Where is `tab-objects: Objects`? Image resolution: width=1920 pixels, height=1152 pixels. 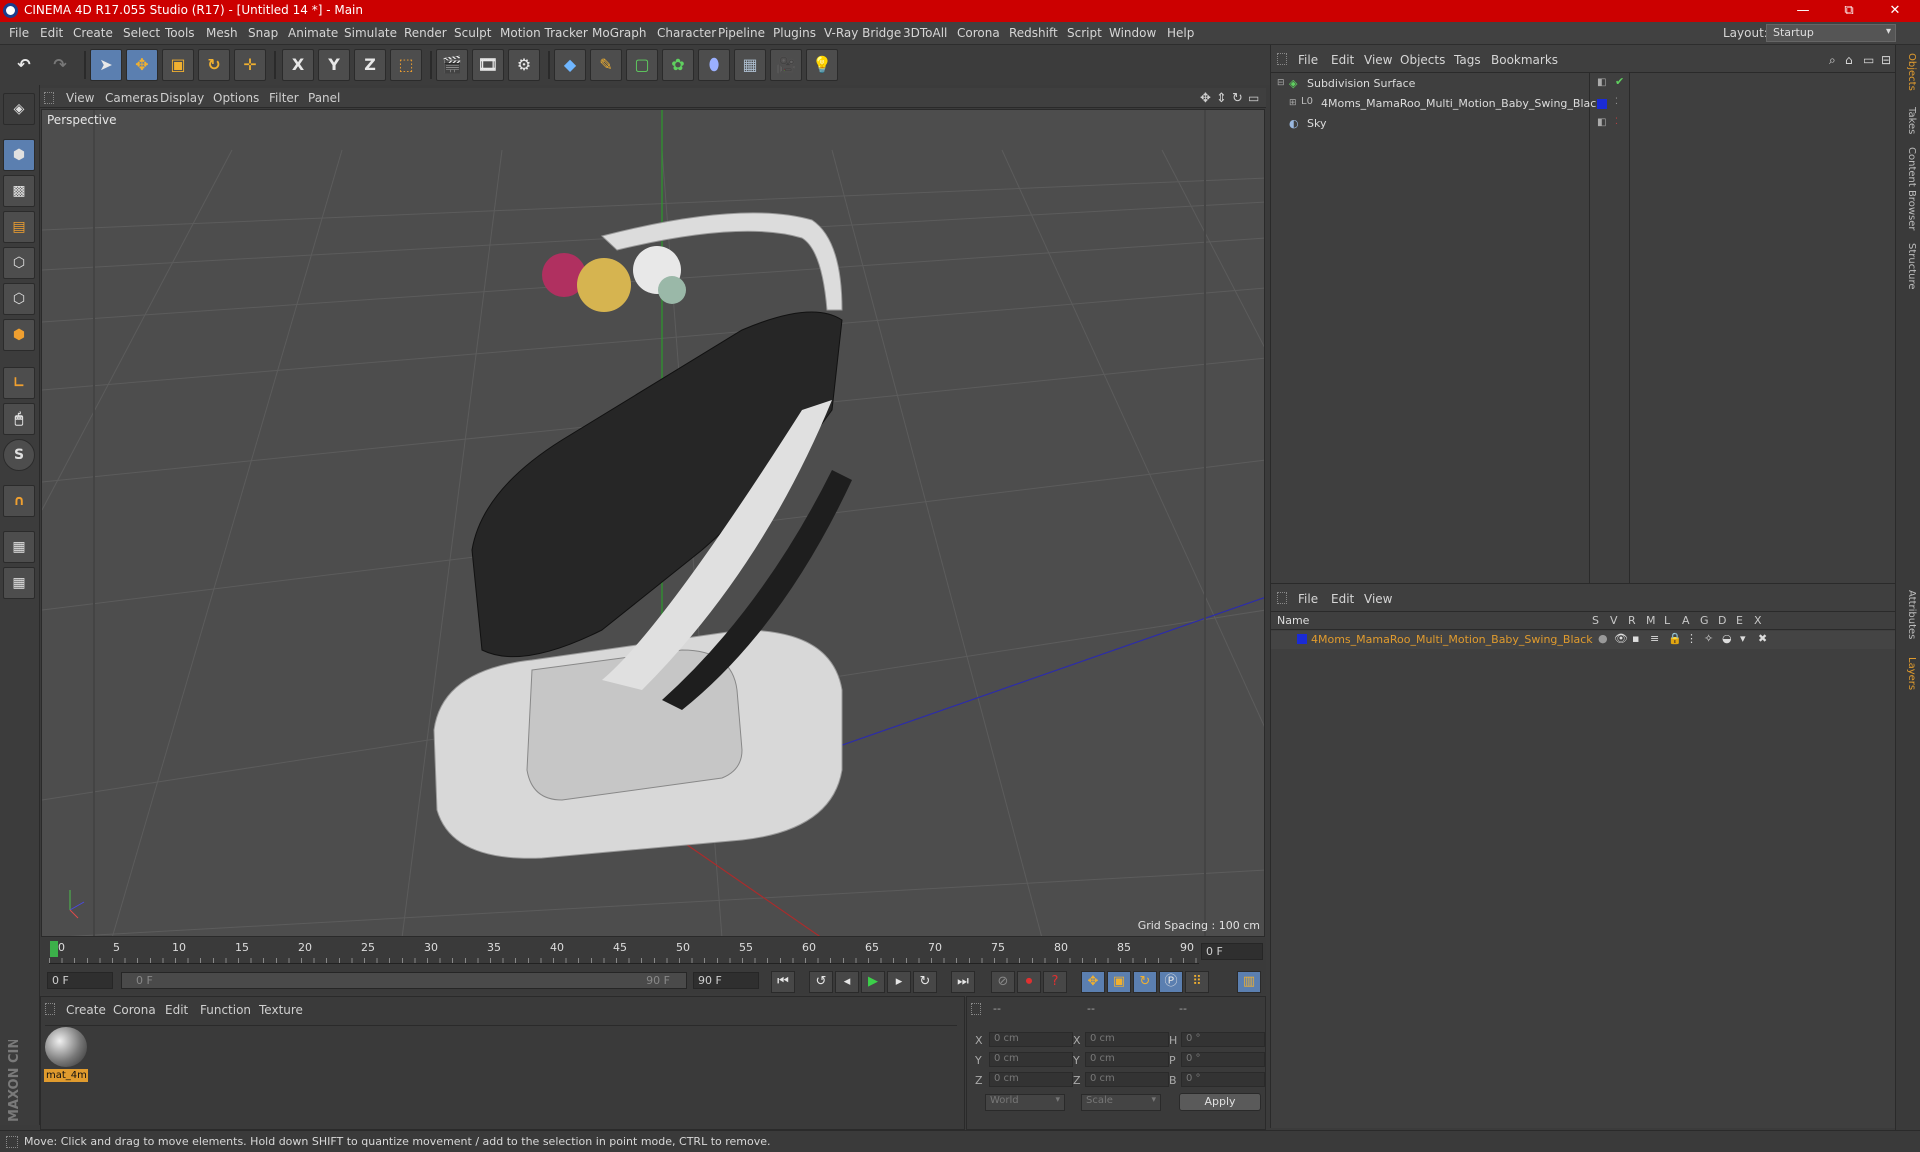
tab-objects: Objects is located at coordinates (1908, 72).